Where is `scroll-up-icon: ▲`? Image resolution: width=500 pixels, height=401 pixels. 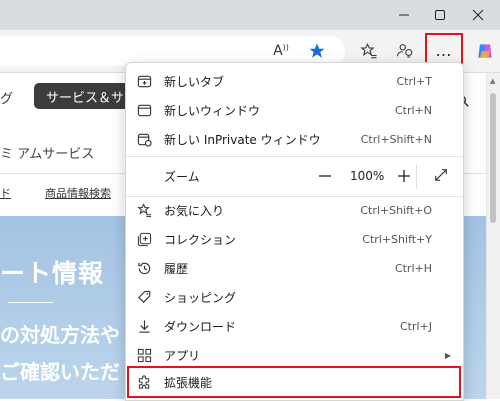
scroll-up-icon: ▲ is located at coordinates (492, 81).